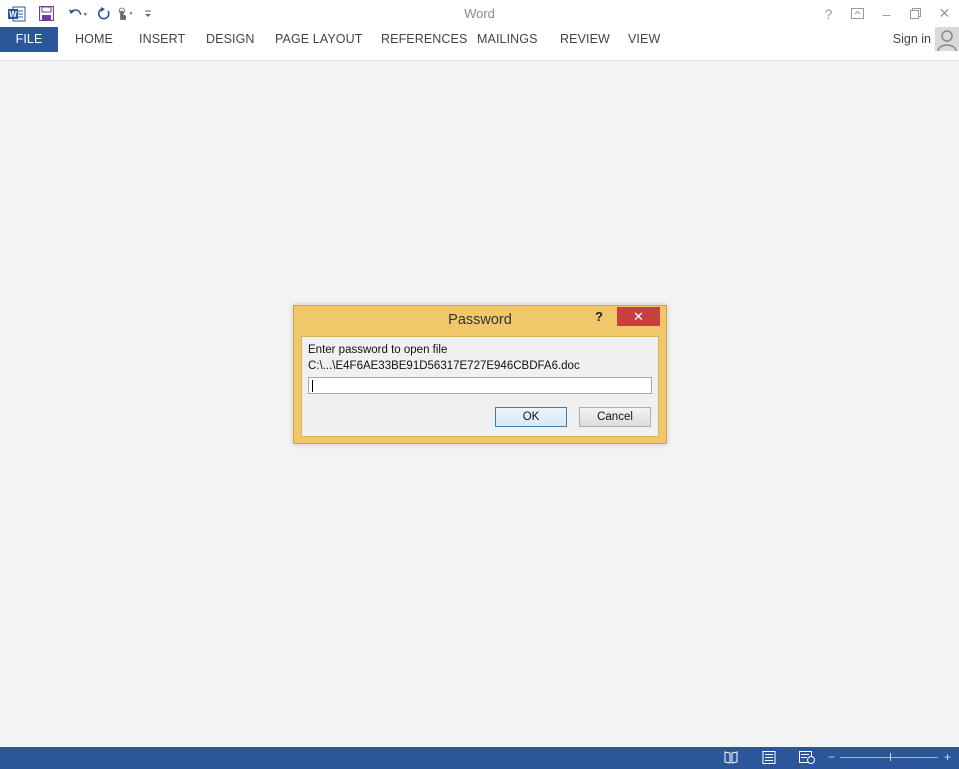 The image size is (959, 769). I want to click on window-controls: ? – ✕, so click(886, 13).